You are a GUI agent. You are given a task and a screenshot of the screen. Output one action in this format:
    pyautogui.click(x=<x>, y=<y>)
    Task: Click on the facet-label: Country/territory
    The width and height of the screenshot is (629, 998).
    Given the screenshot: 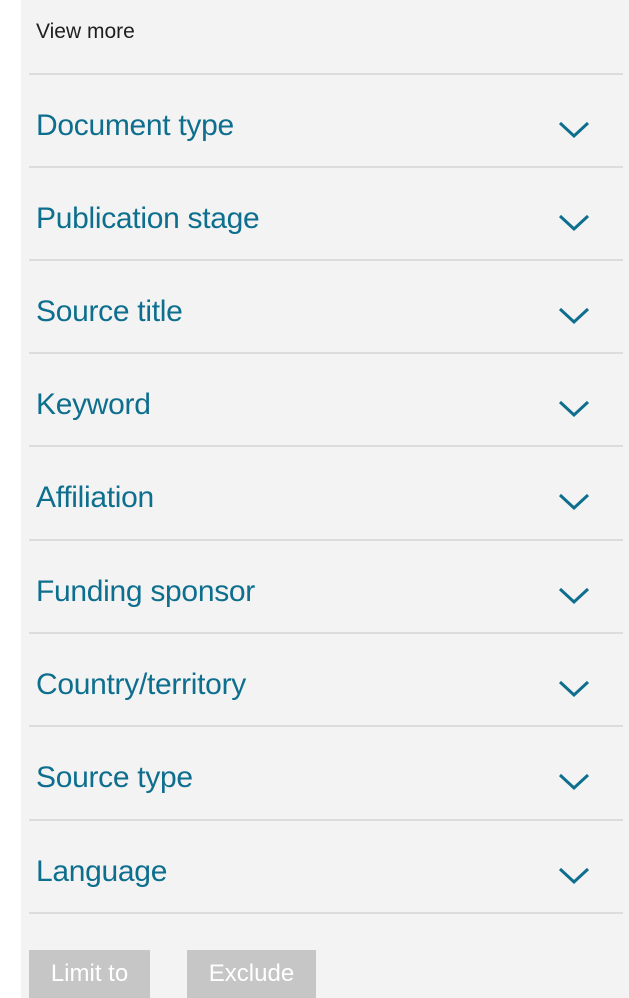 What is the action you would take?
    pyautogui.click(x=141, y=684)
    